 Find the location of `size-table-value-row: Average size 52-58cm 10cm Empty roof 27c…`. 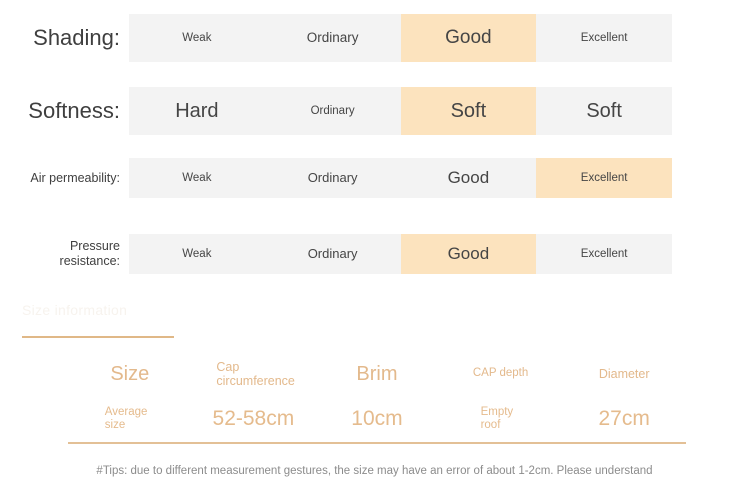

size-table-value-row: Average size 52-58cm 10cm Empty roof 27c… is located at coordinates (377, 420).